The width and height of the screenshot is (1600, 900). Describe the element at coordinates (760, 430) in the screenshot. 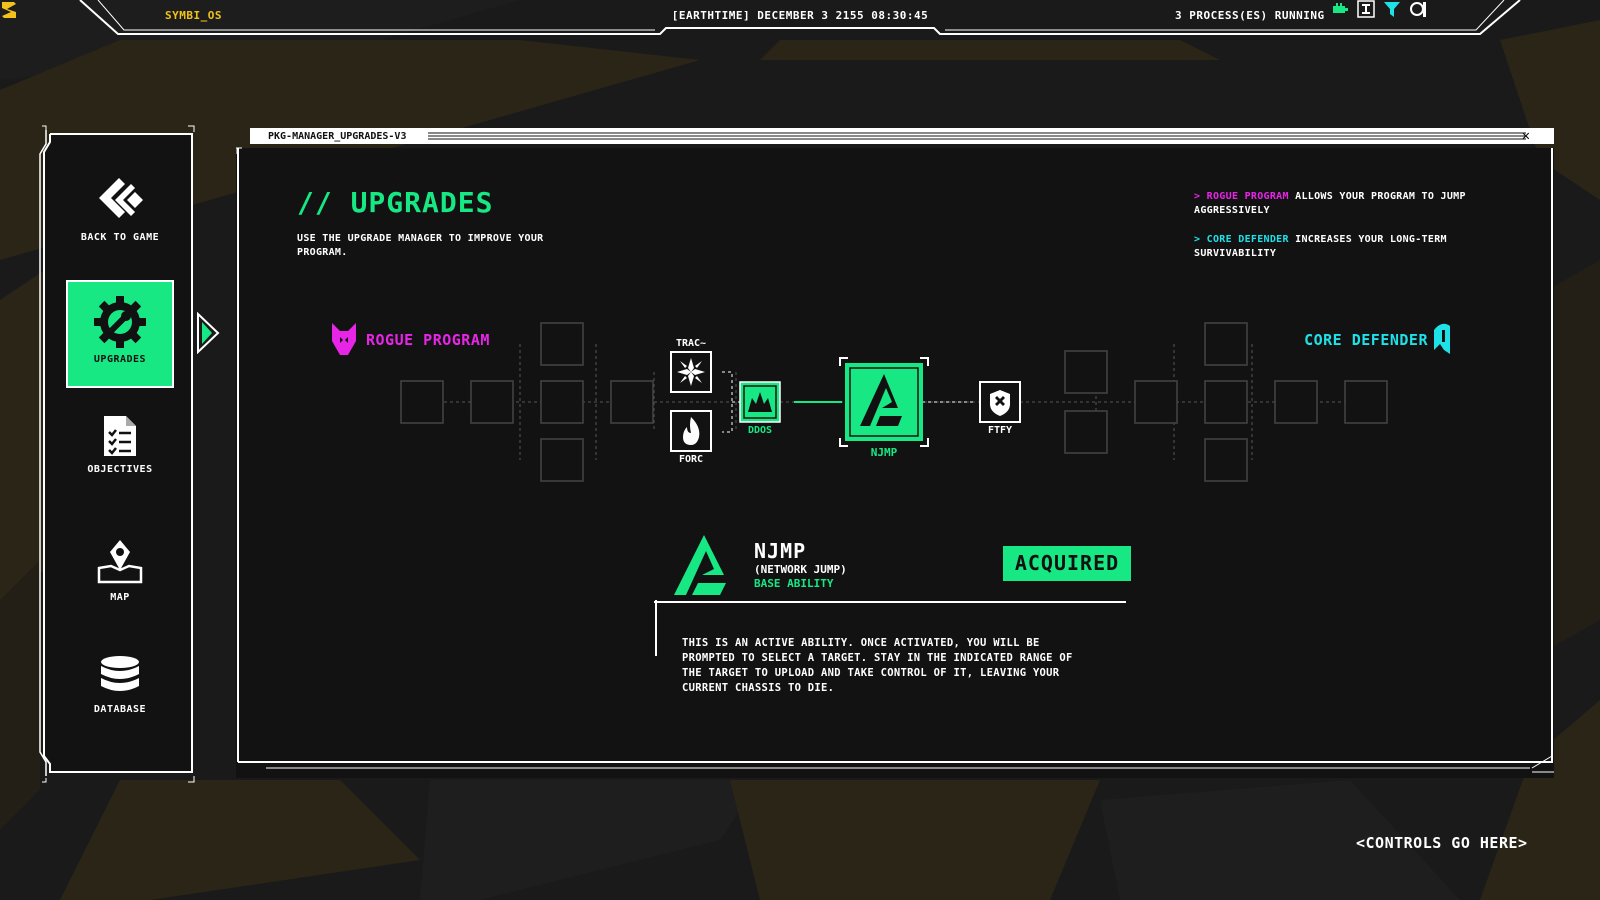

I see `node-label-ddos: DDOS` at that location.